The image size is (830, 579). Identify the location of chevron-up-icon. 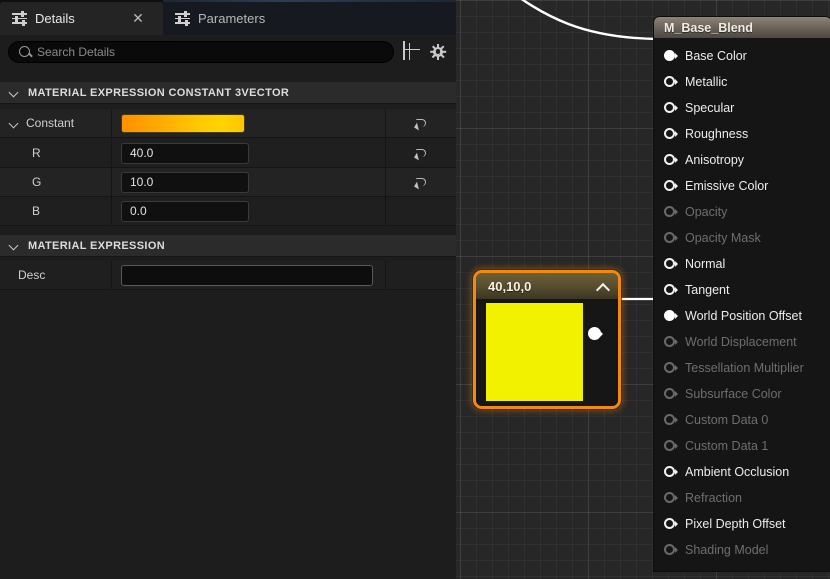
(602, 286).